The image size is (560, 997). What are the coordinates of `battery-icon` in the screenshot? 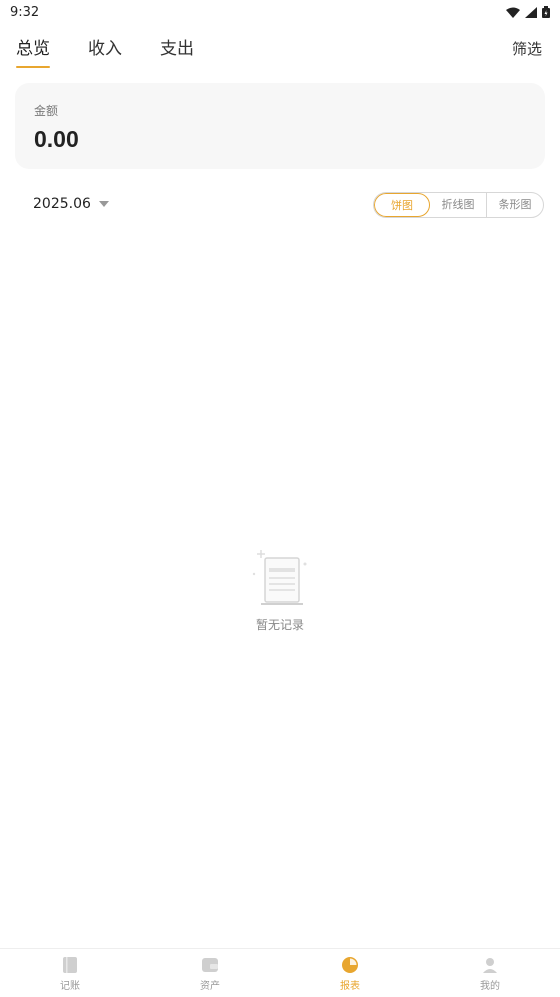 It's located at (546, 12).